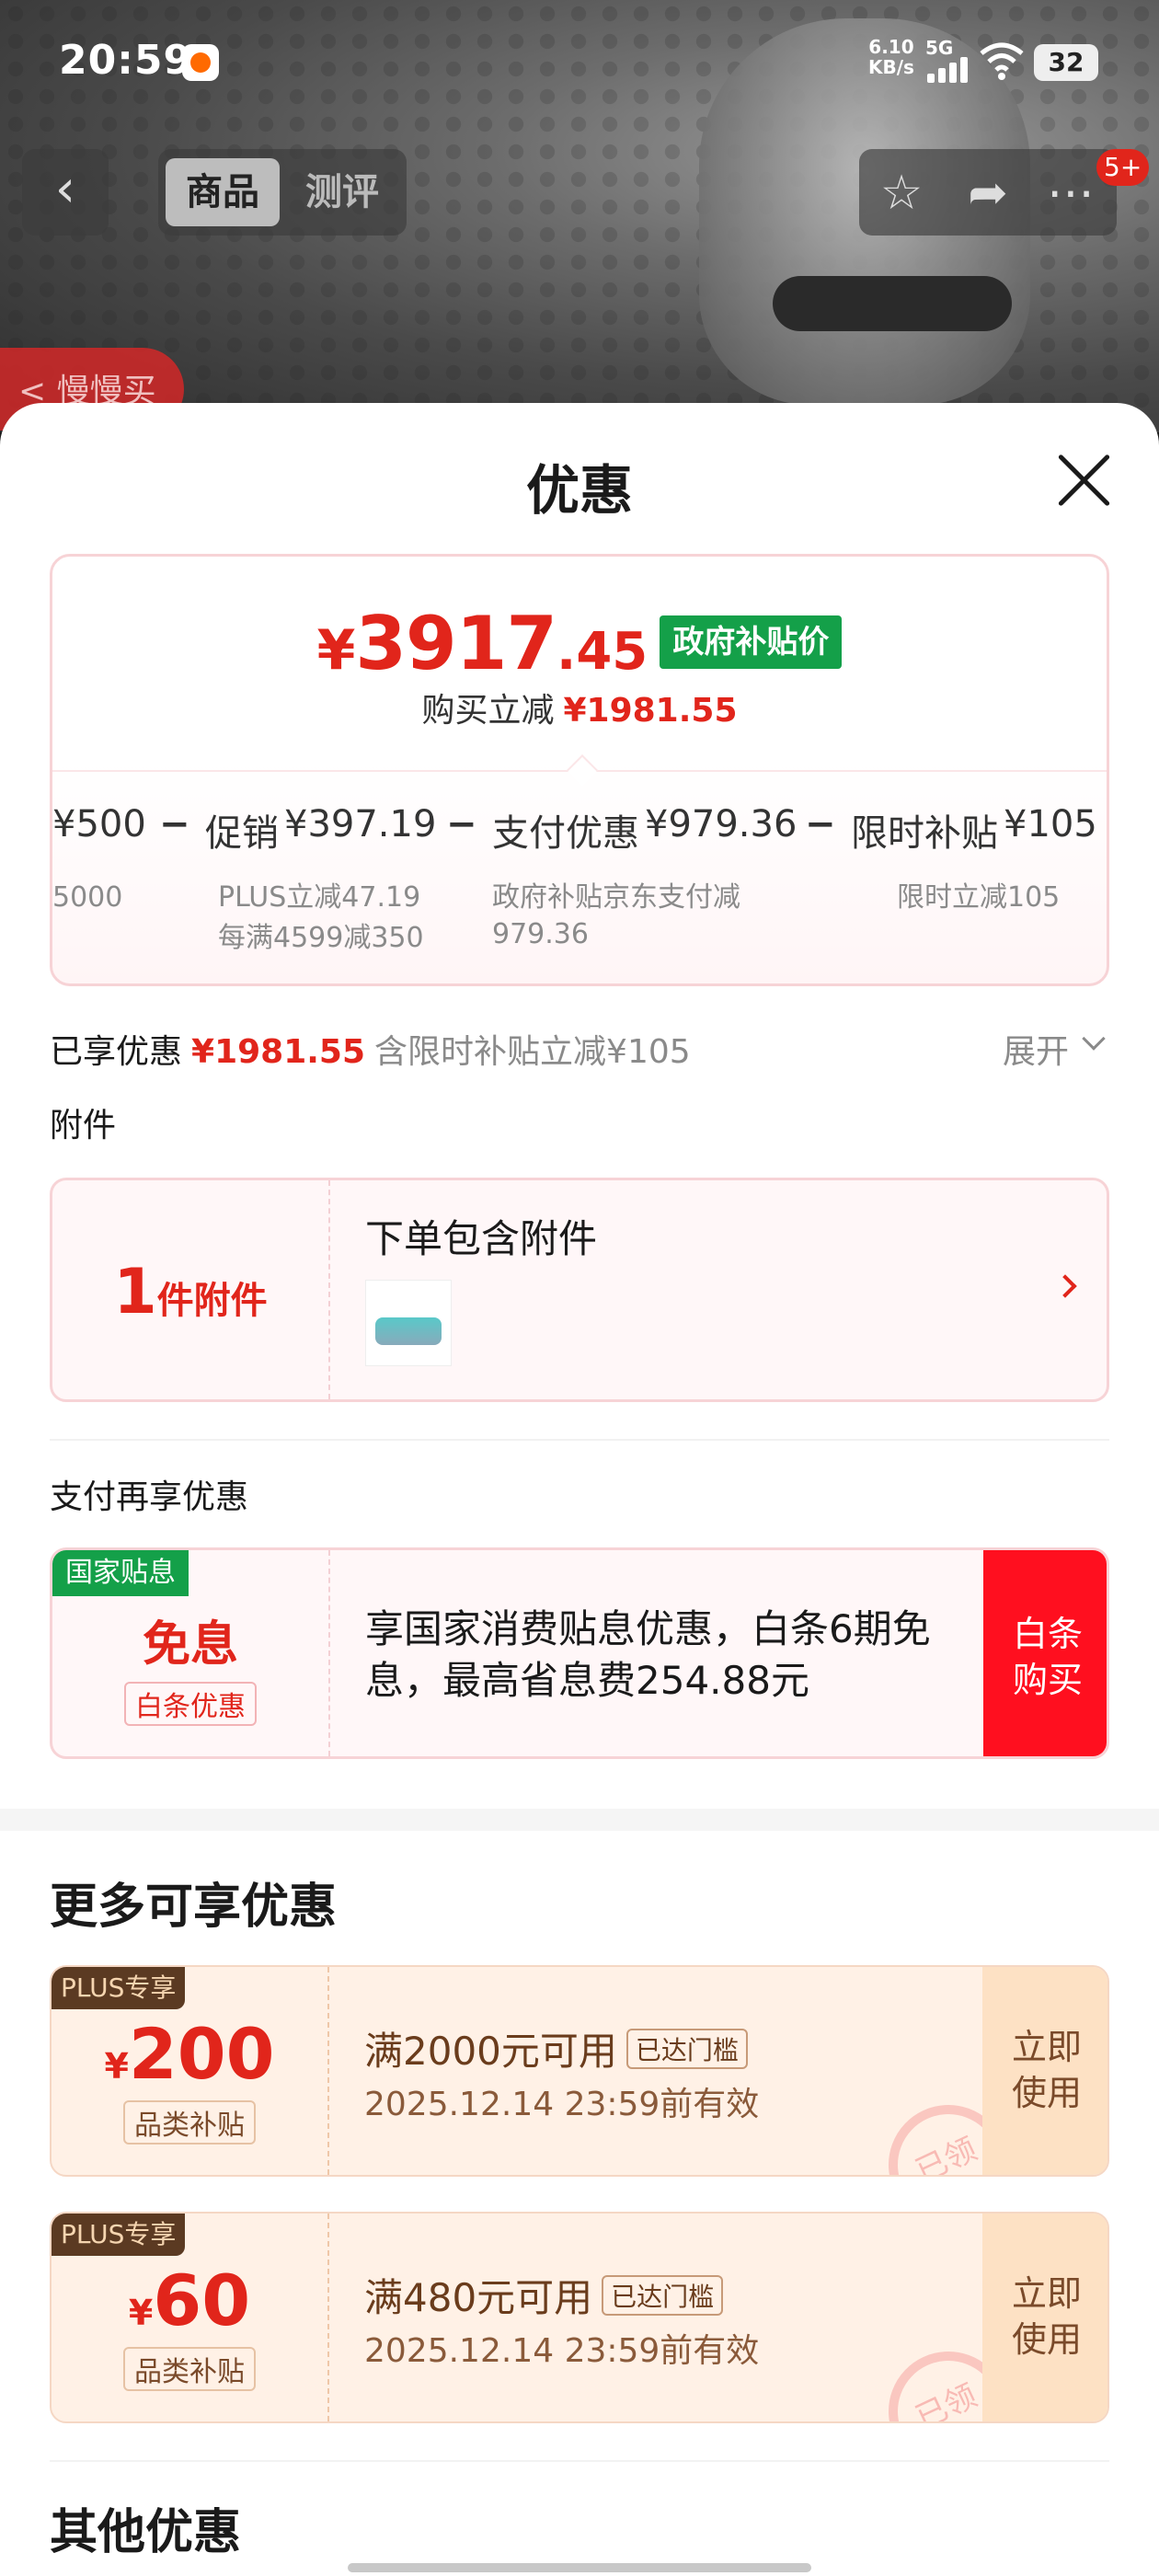  Describe the element at coordinates (146, 2532) in the screenshot. I see `other-offers-title: 其他优惠` at that location.